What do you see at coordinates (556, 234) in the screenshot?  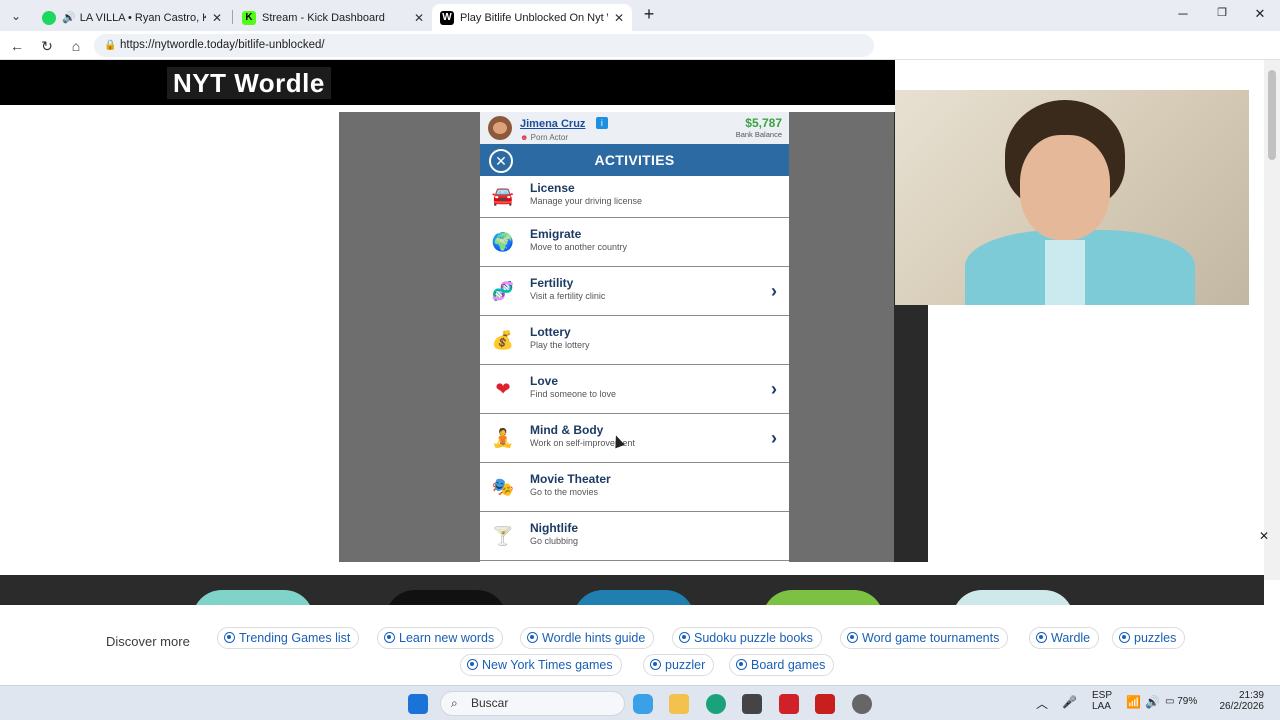 I see `activity-name: Emigrate` at bounding box center [556, 234].